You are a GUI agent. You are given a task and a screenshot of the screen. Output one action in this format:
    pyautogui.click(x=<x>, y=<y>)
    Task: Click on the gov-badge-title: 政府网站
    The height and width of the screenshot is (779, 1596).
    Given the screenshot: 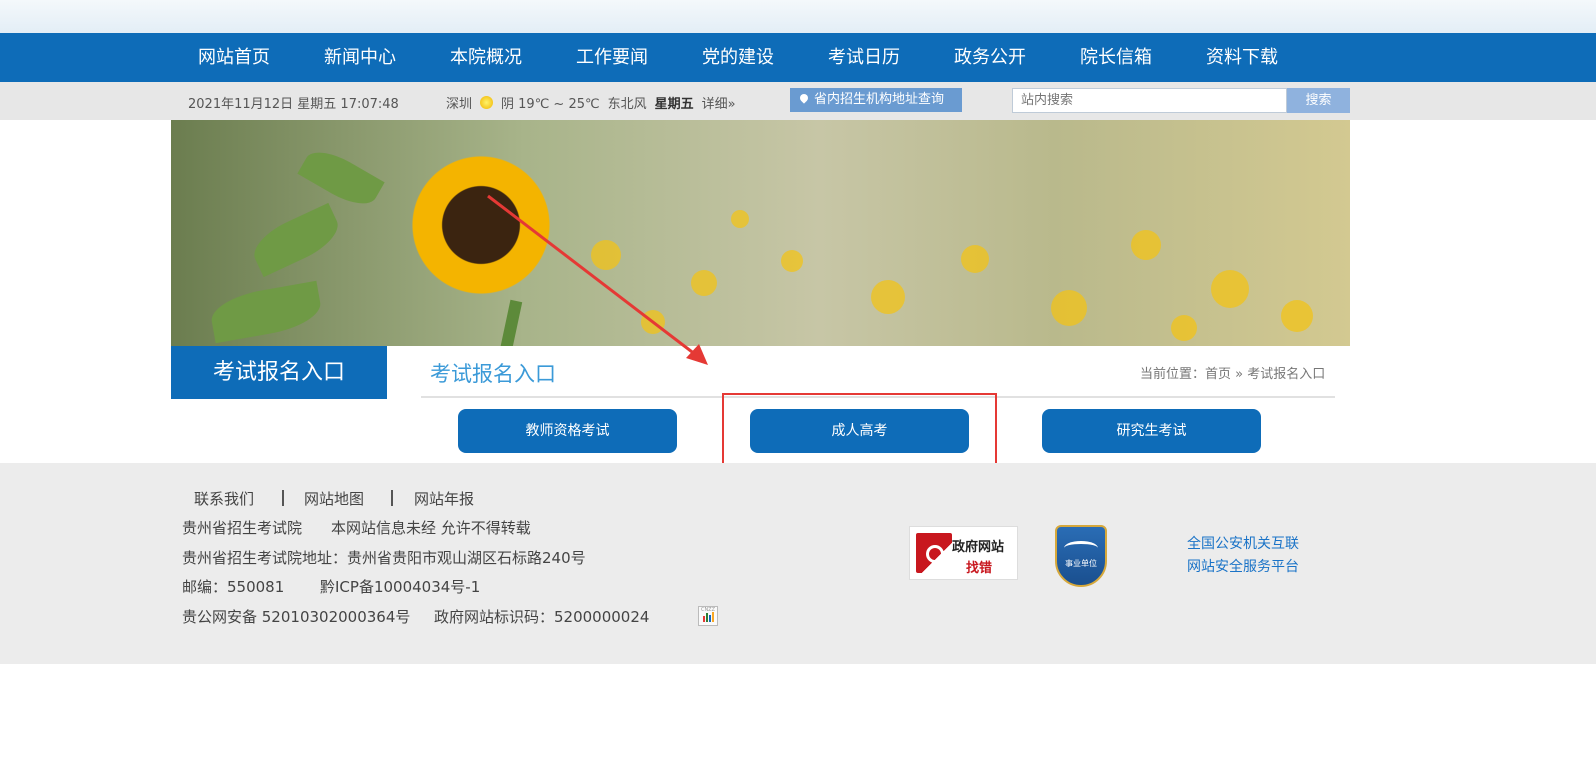 What is the action you would take?
    pyautogui.click(x=978, y=547)
    